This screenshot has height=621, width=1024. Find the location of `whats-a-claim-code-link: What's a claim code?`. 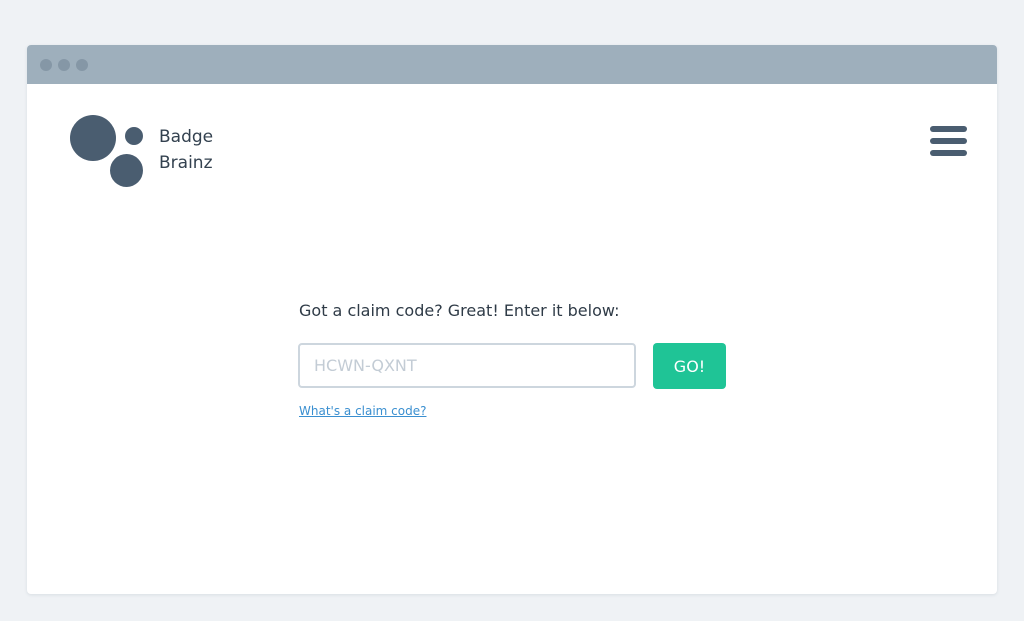

whats-a-claim-code-link: What's a claim code? is located at coordinates (363, 411).